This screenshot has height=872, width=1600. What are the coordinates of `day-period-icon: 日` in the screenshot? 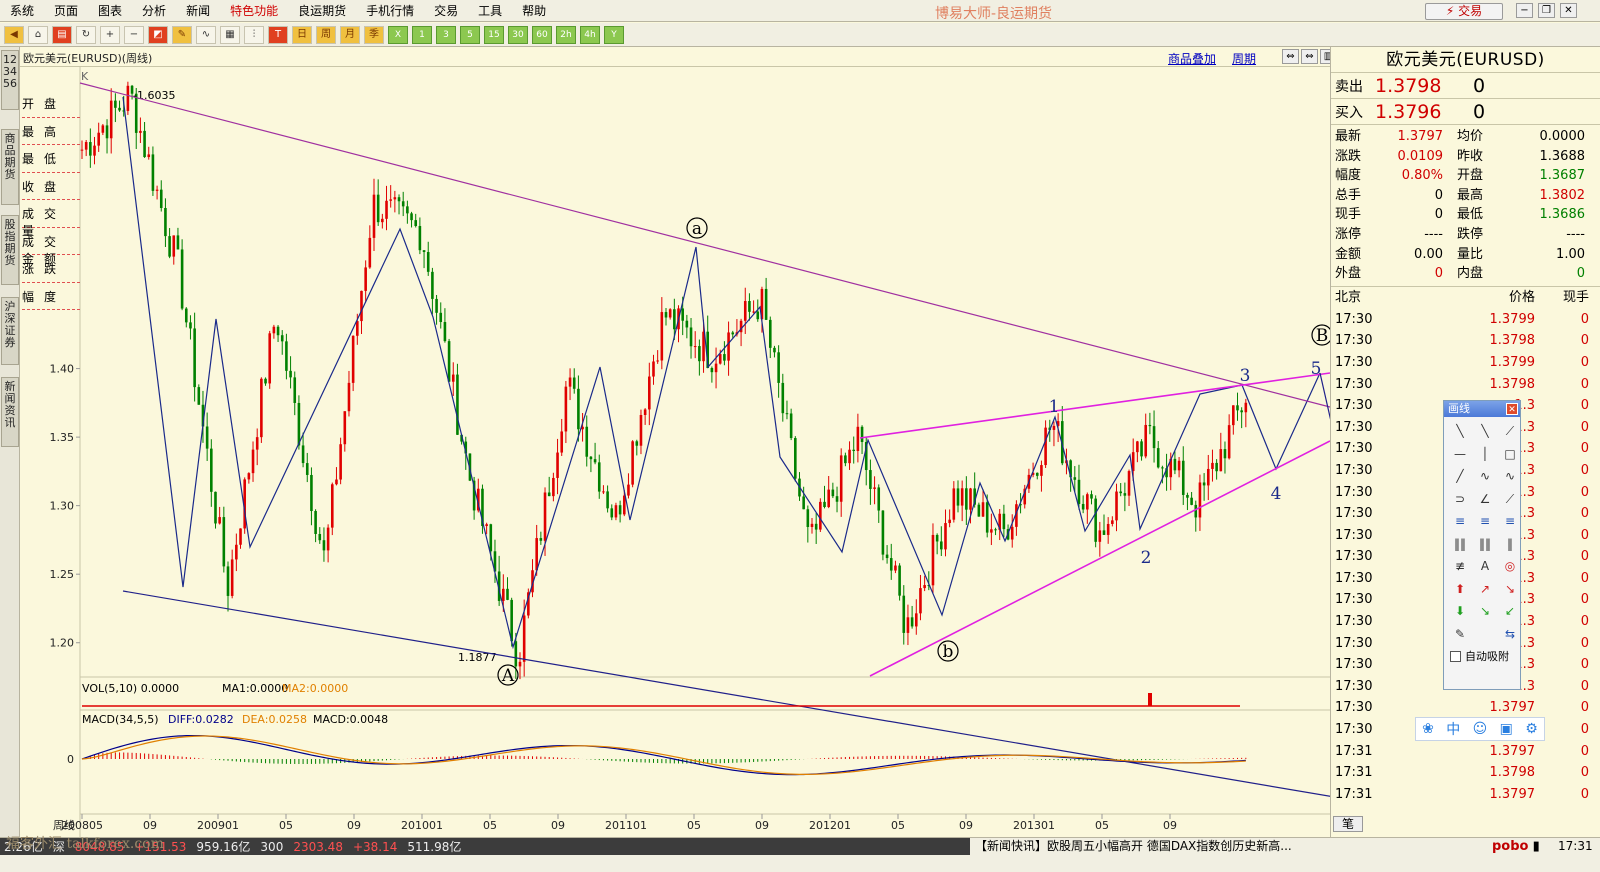 It's located at (302, 34).